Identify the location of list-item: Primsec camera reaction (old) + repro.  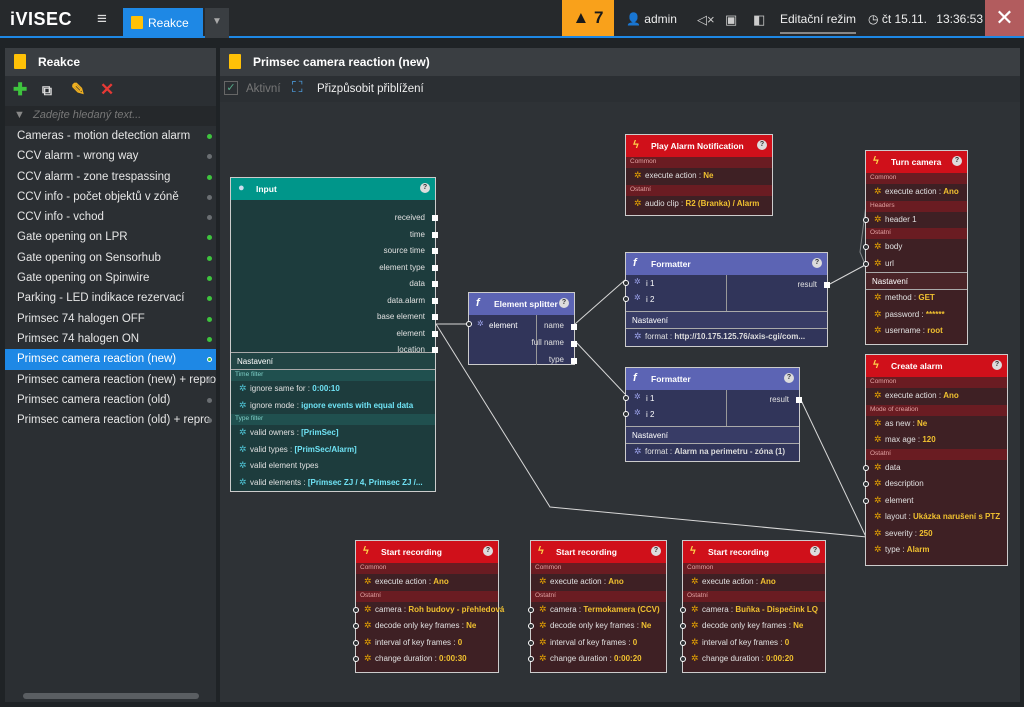
(110, 420).